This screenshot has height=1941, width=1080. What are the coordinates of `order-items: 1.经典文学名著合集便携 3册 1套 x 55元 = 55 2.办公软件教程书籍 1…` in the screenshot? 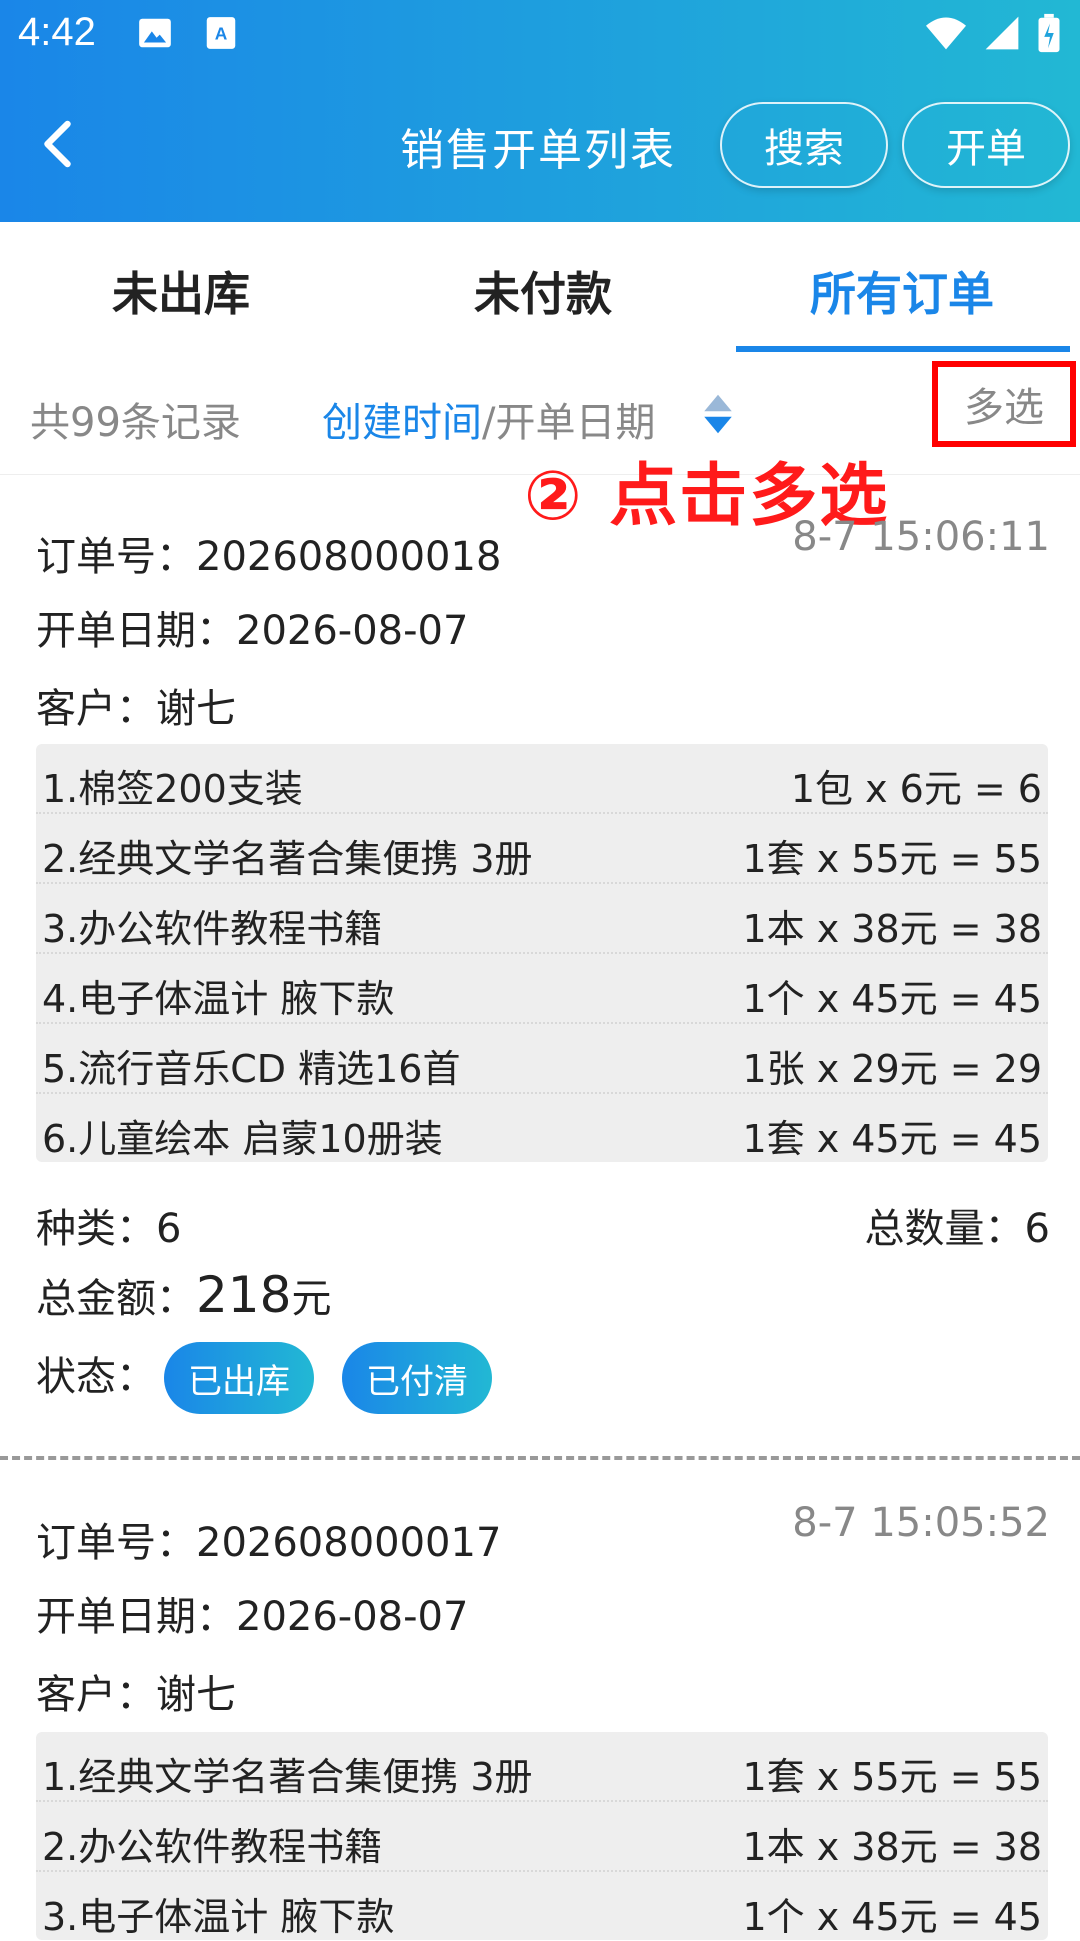 It's located at (542, 1836).